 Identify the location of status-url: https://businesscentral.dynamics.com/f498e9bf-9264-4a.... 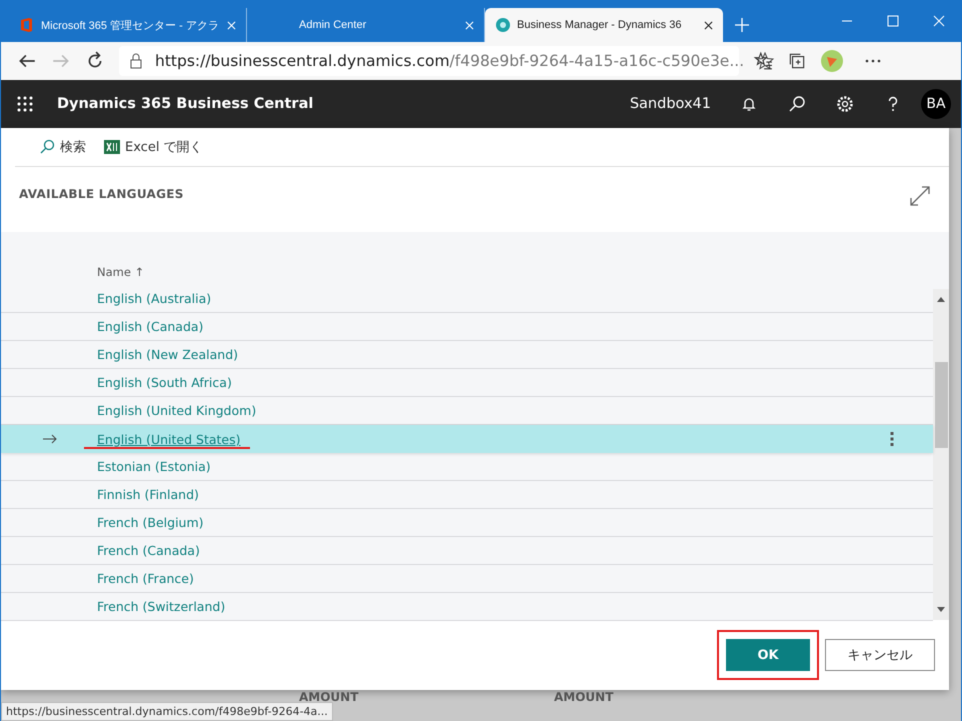
(167, 711).